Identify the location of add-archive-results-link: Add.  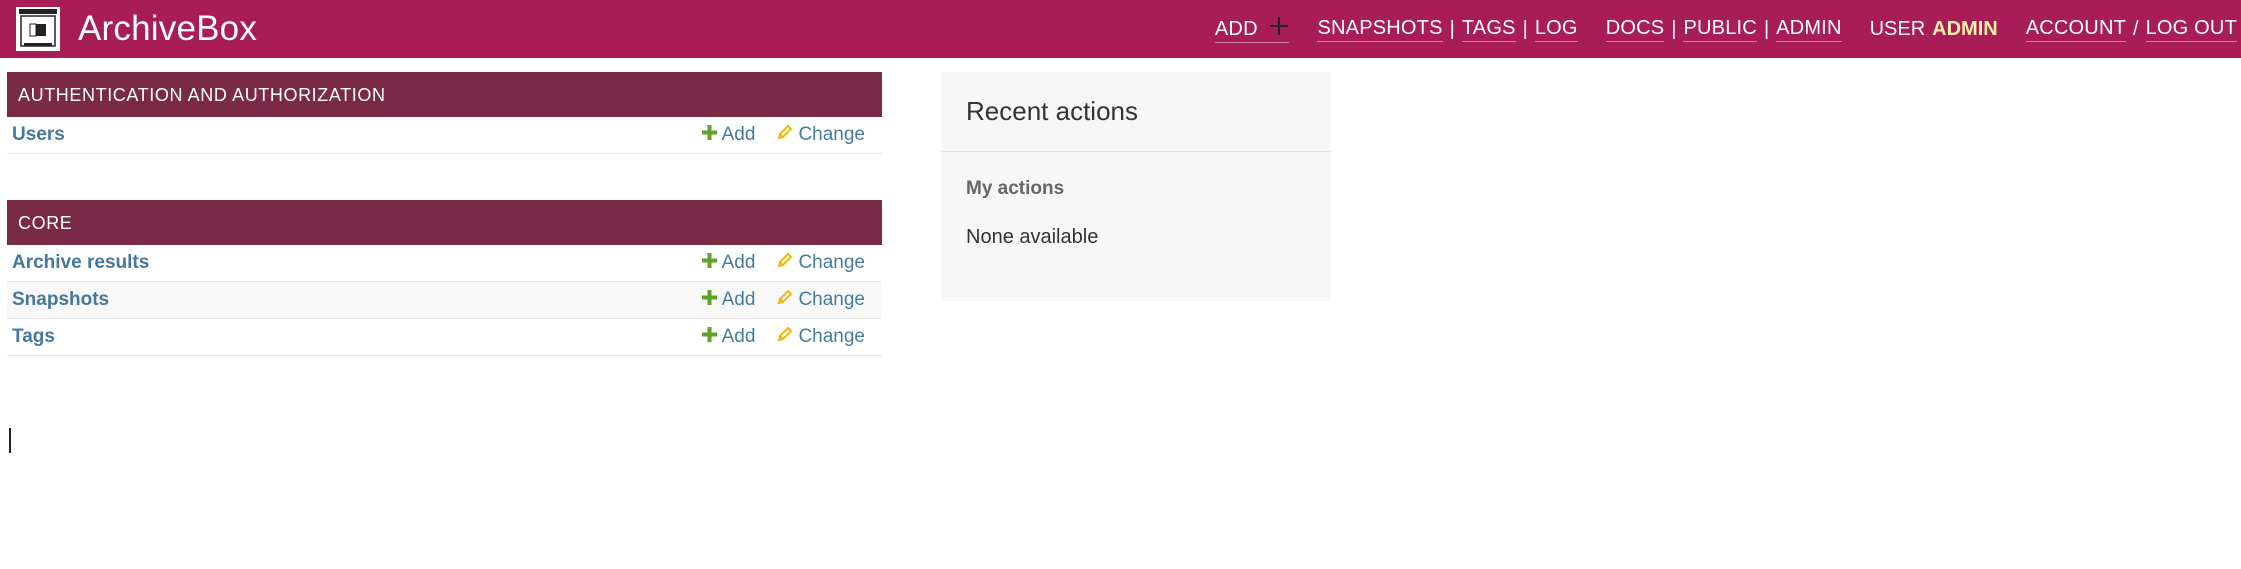
(728, 263).